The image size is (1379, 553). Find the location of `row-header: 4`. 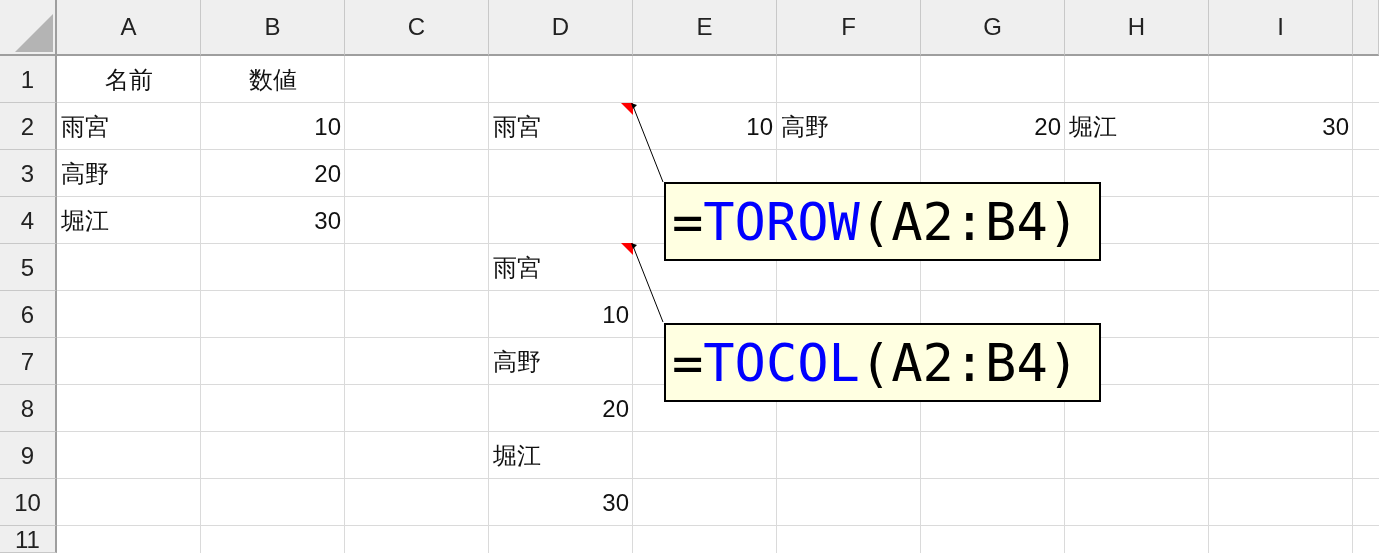

row-header: 4 is located at coordinates (28, 220).